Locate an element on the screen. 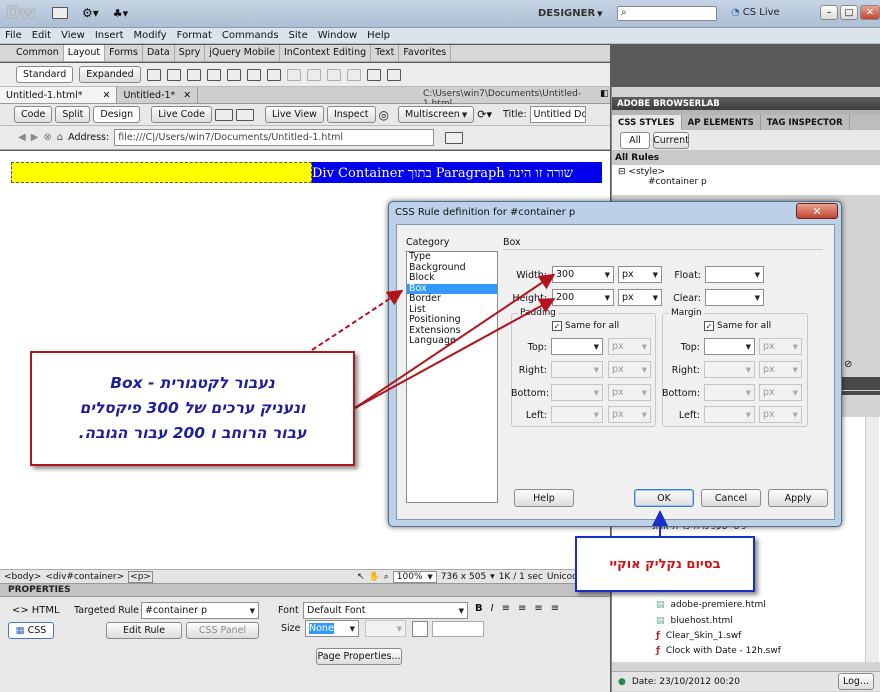  arrow-to-width-field is located at coordinates (455, 341).